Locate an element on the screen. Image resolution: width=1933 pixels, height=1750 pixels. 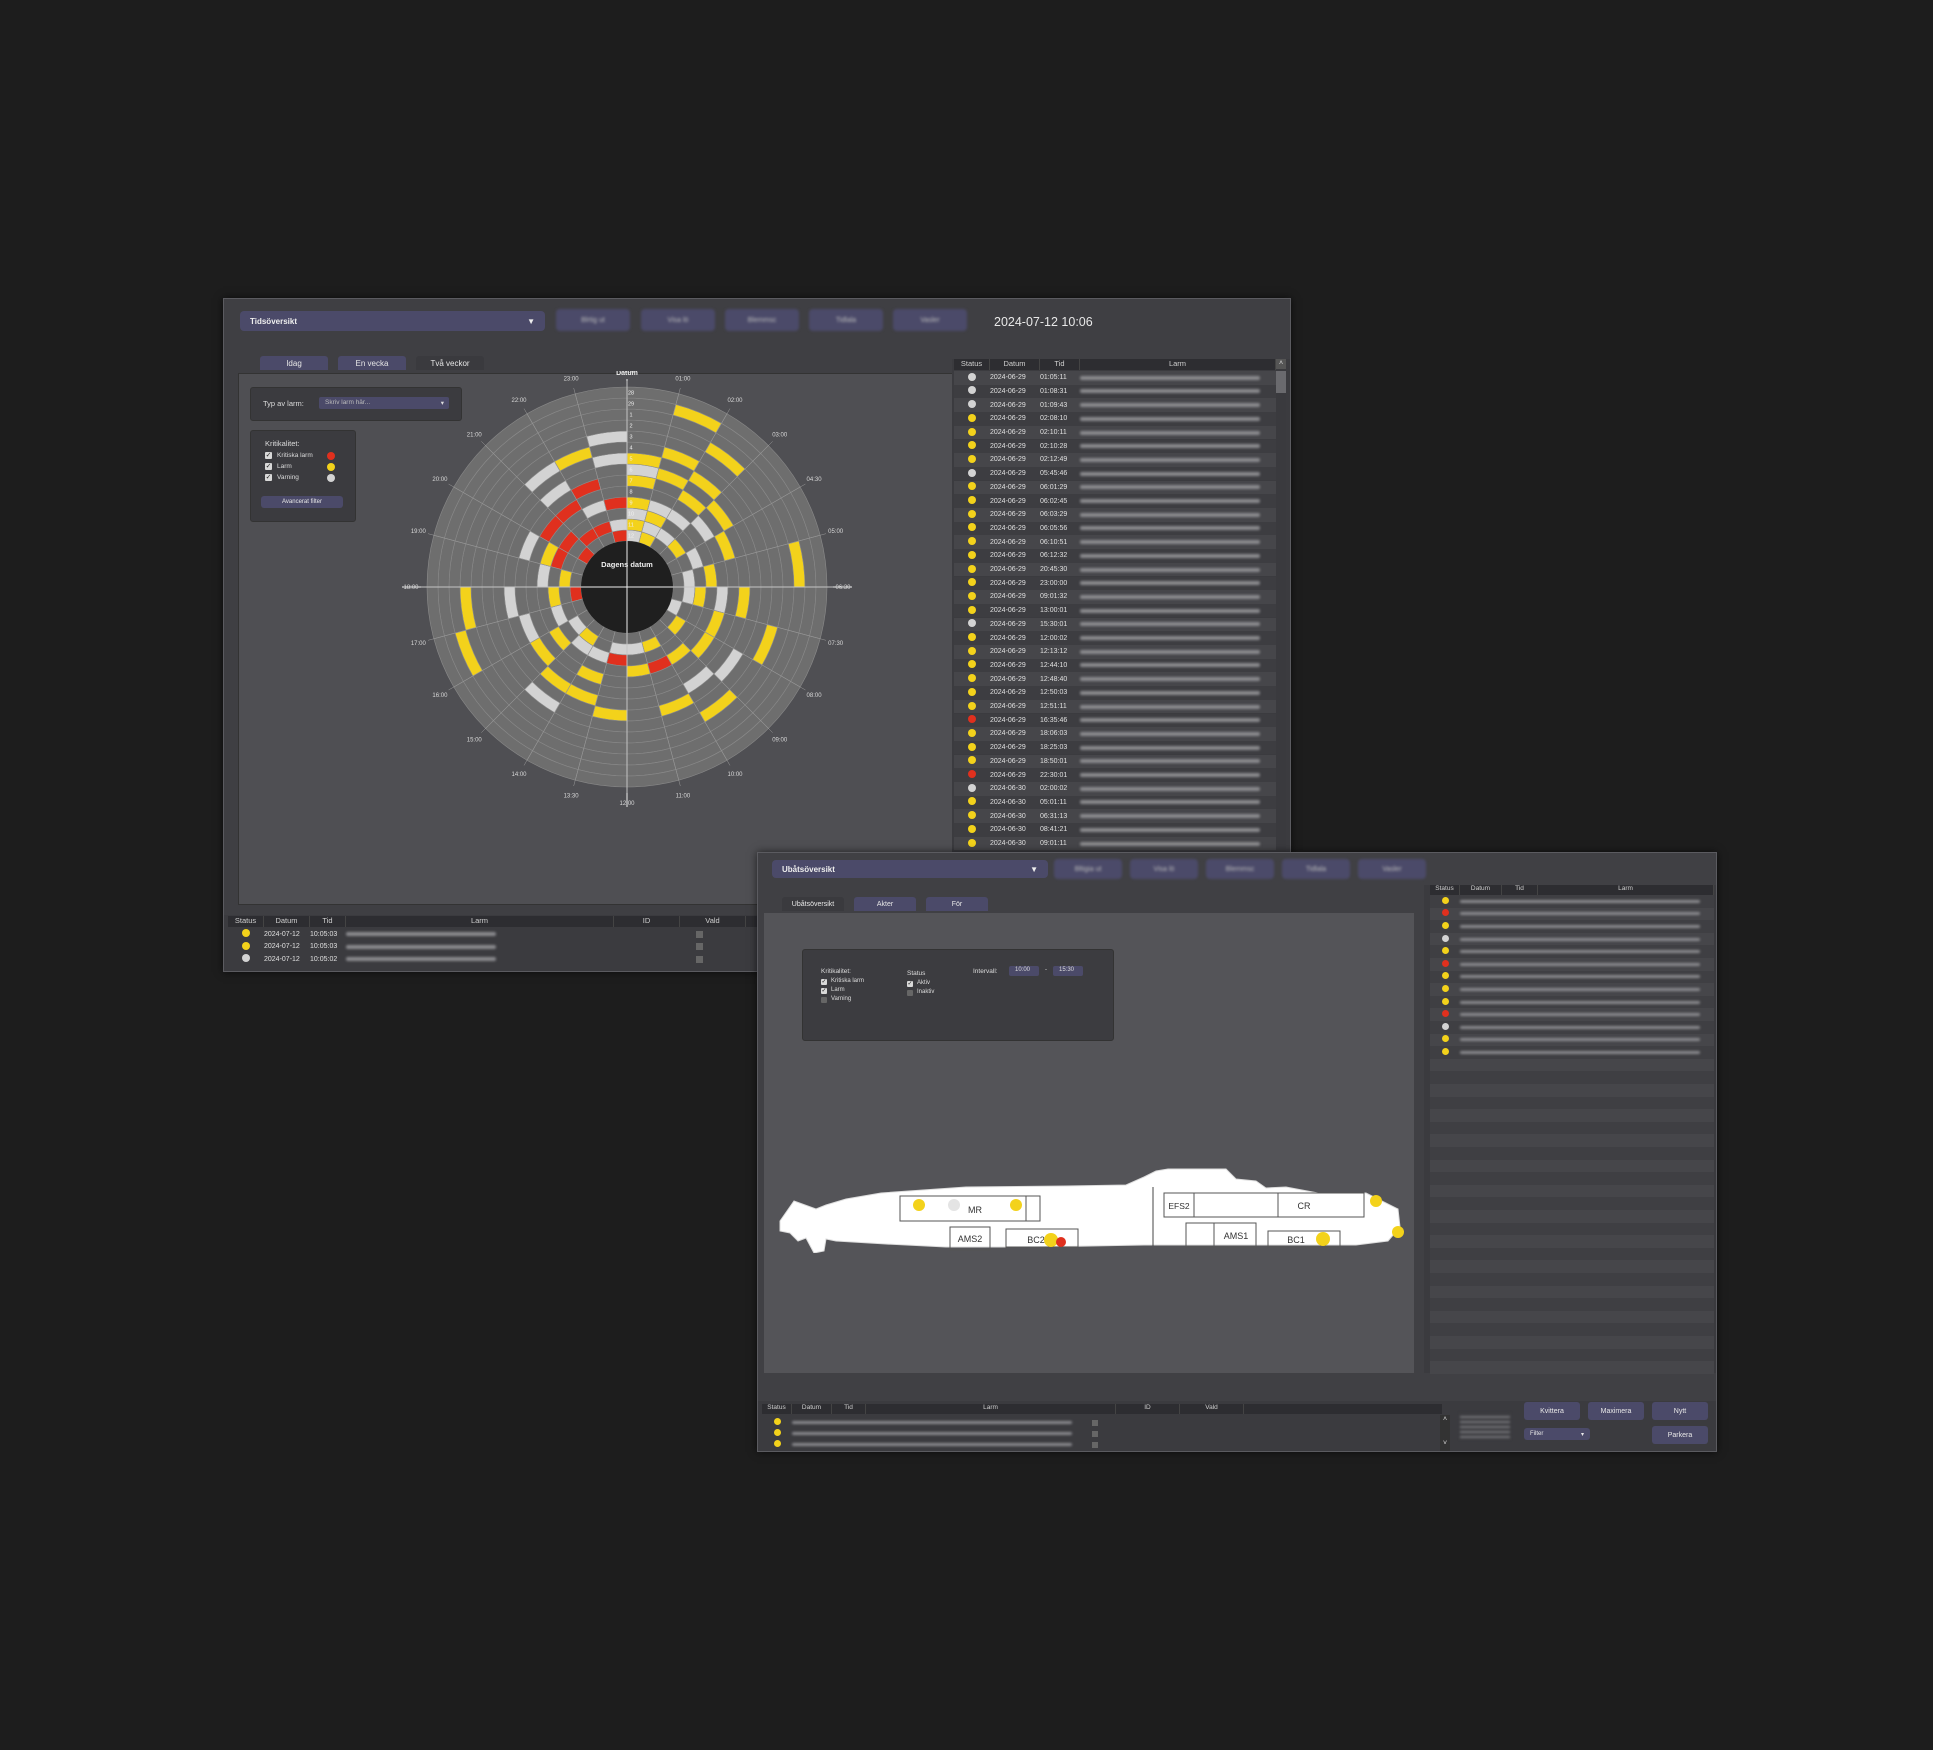
interval-to-input: 15:30 is located at coordinates (1068, 971).